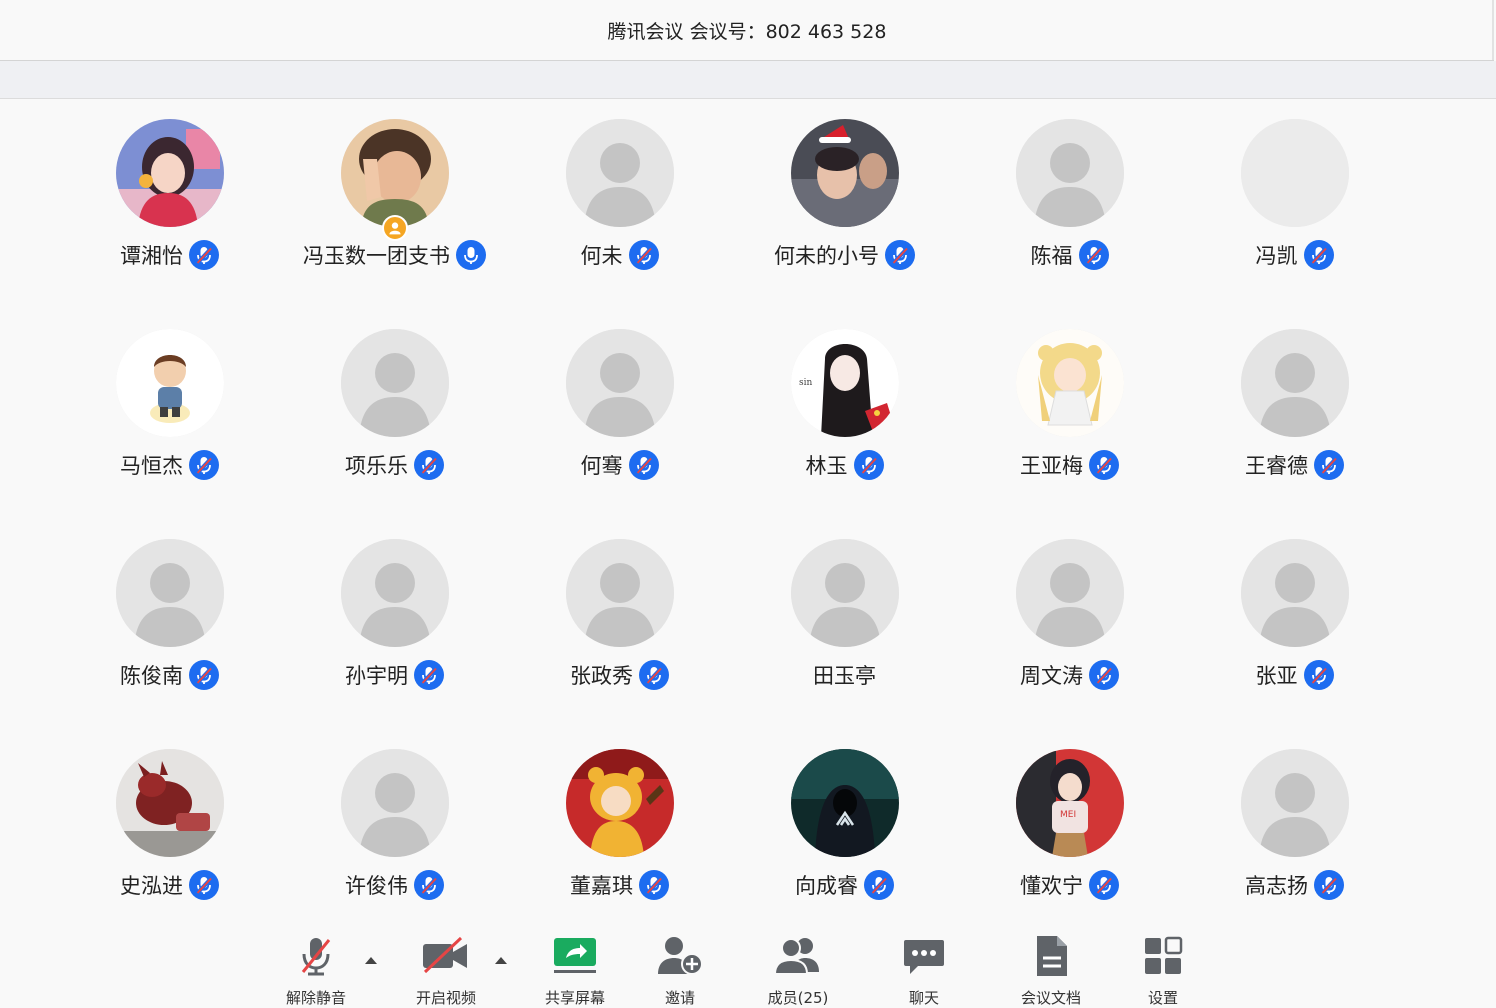 This screenshot has height=1008, width=1496. I want to click on participant-name-row: 许俊伟, so click(394, 885).